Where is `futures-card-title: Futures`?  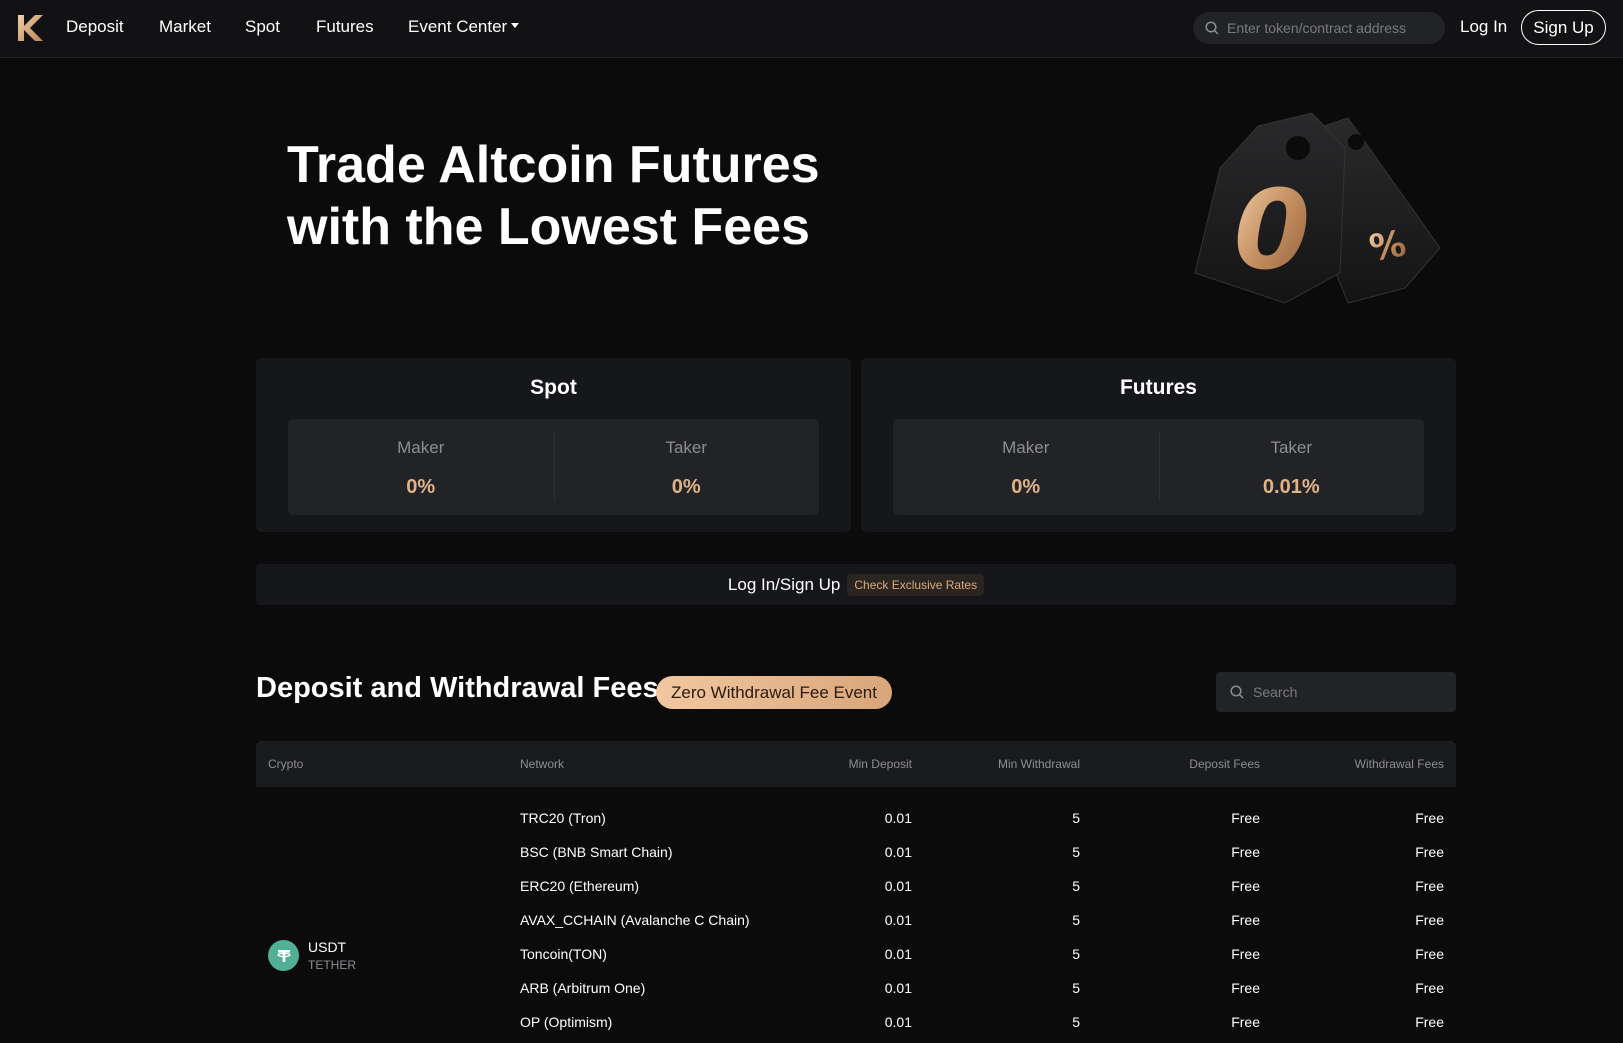
futures-card-title: Futures is located at coordinates (1158, 387).